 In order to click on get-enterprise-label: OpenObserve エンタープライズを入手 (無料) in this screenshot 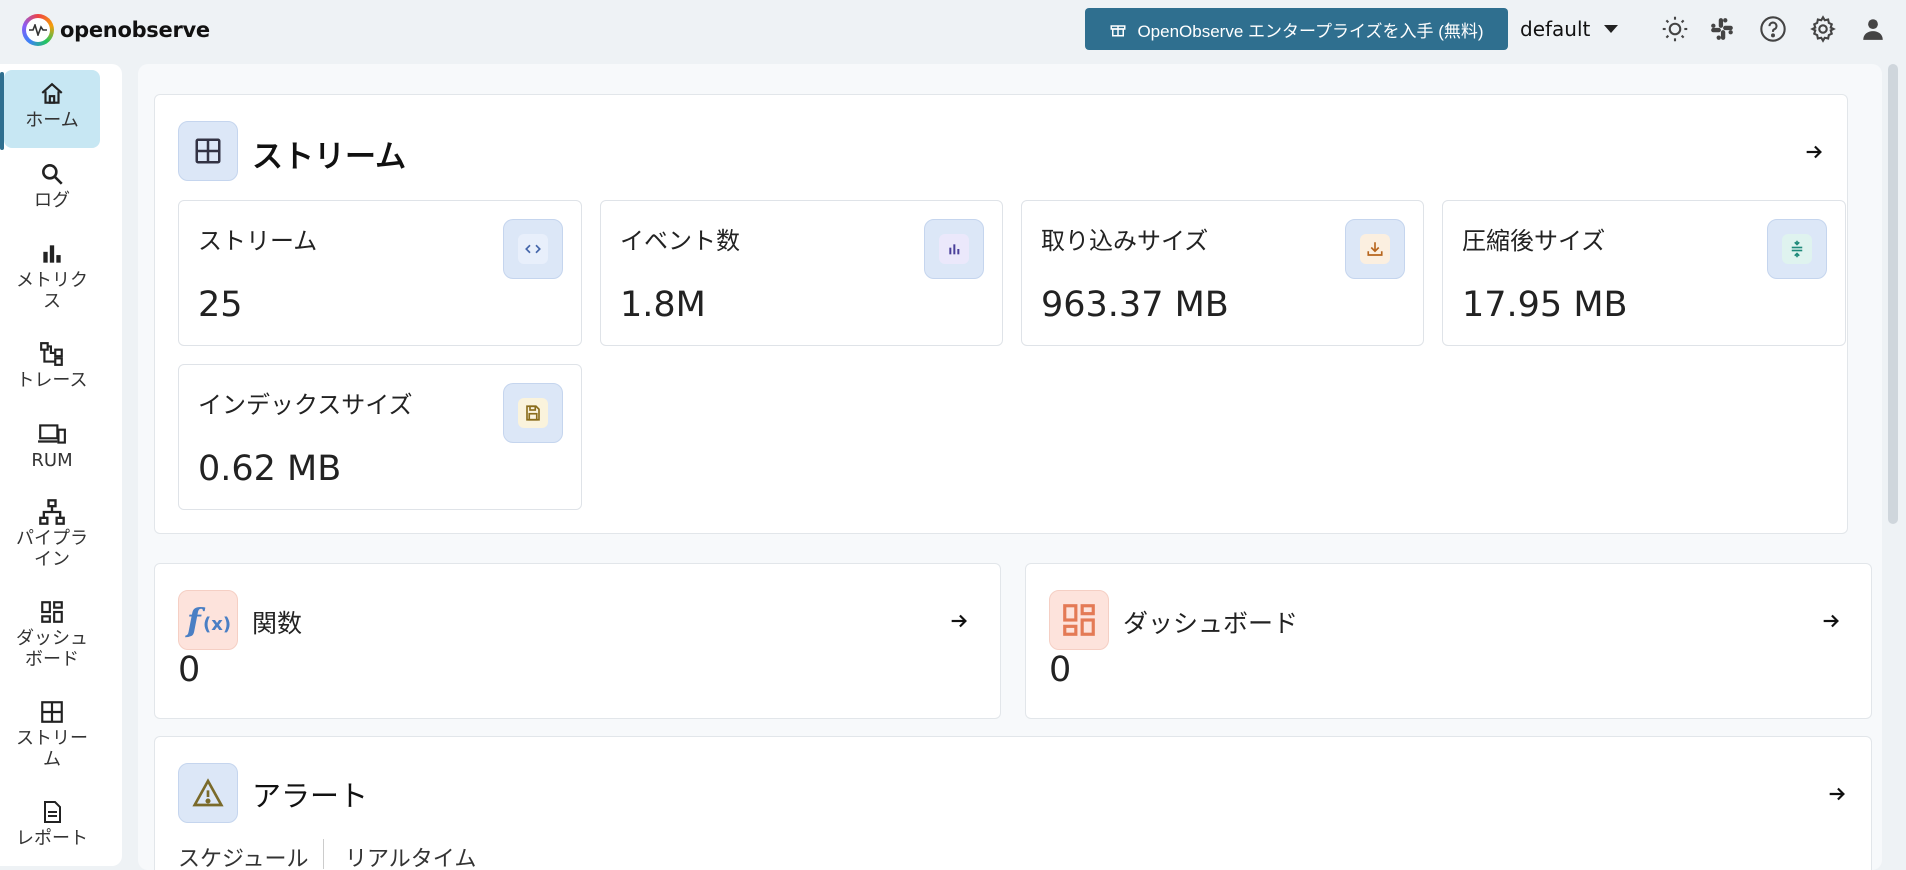, I will do `click(1310, 31)`.